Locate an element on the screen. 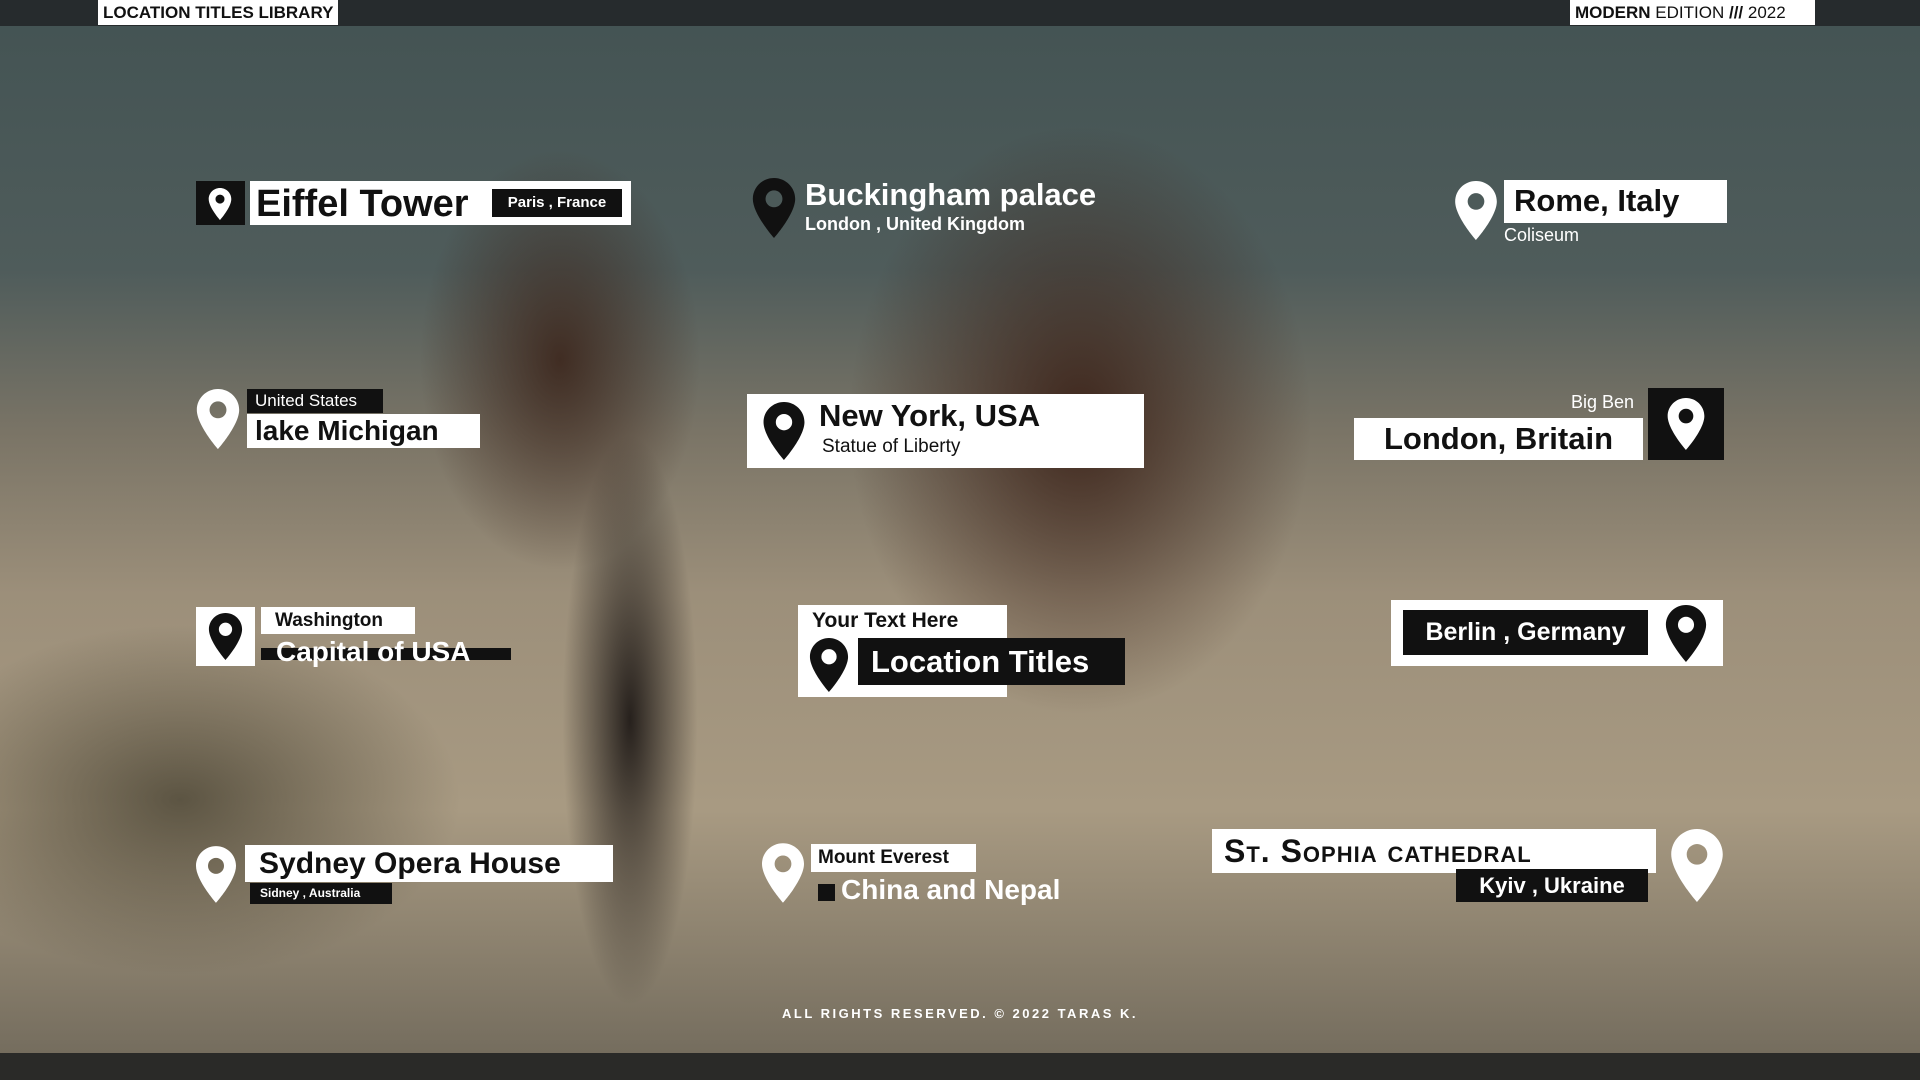 The height and width of the screenshot is (1080, 1920). everest-tag: Mount Everest is located at coordinates (893, 858).